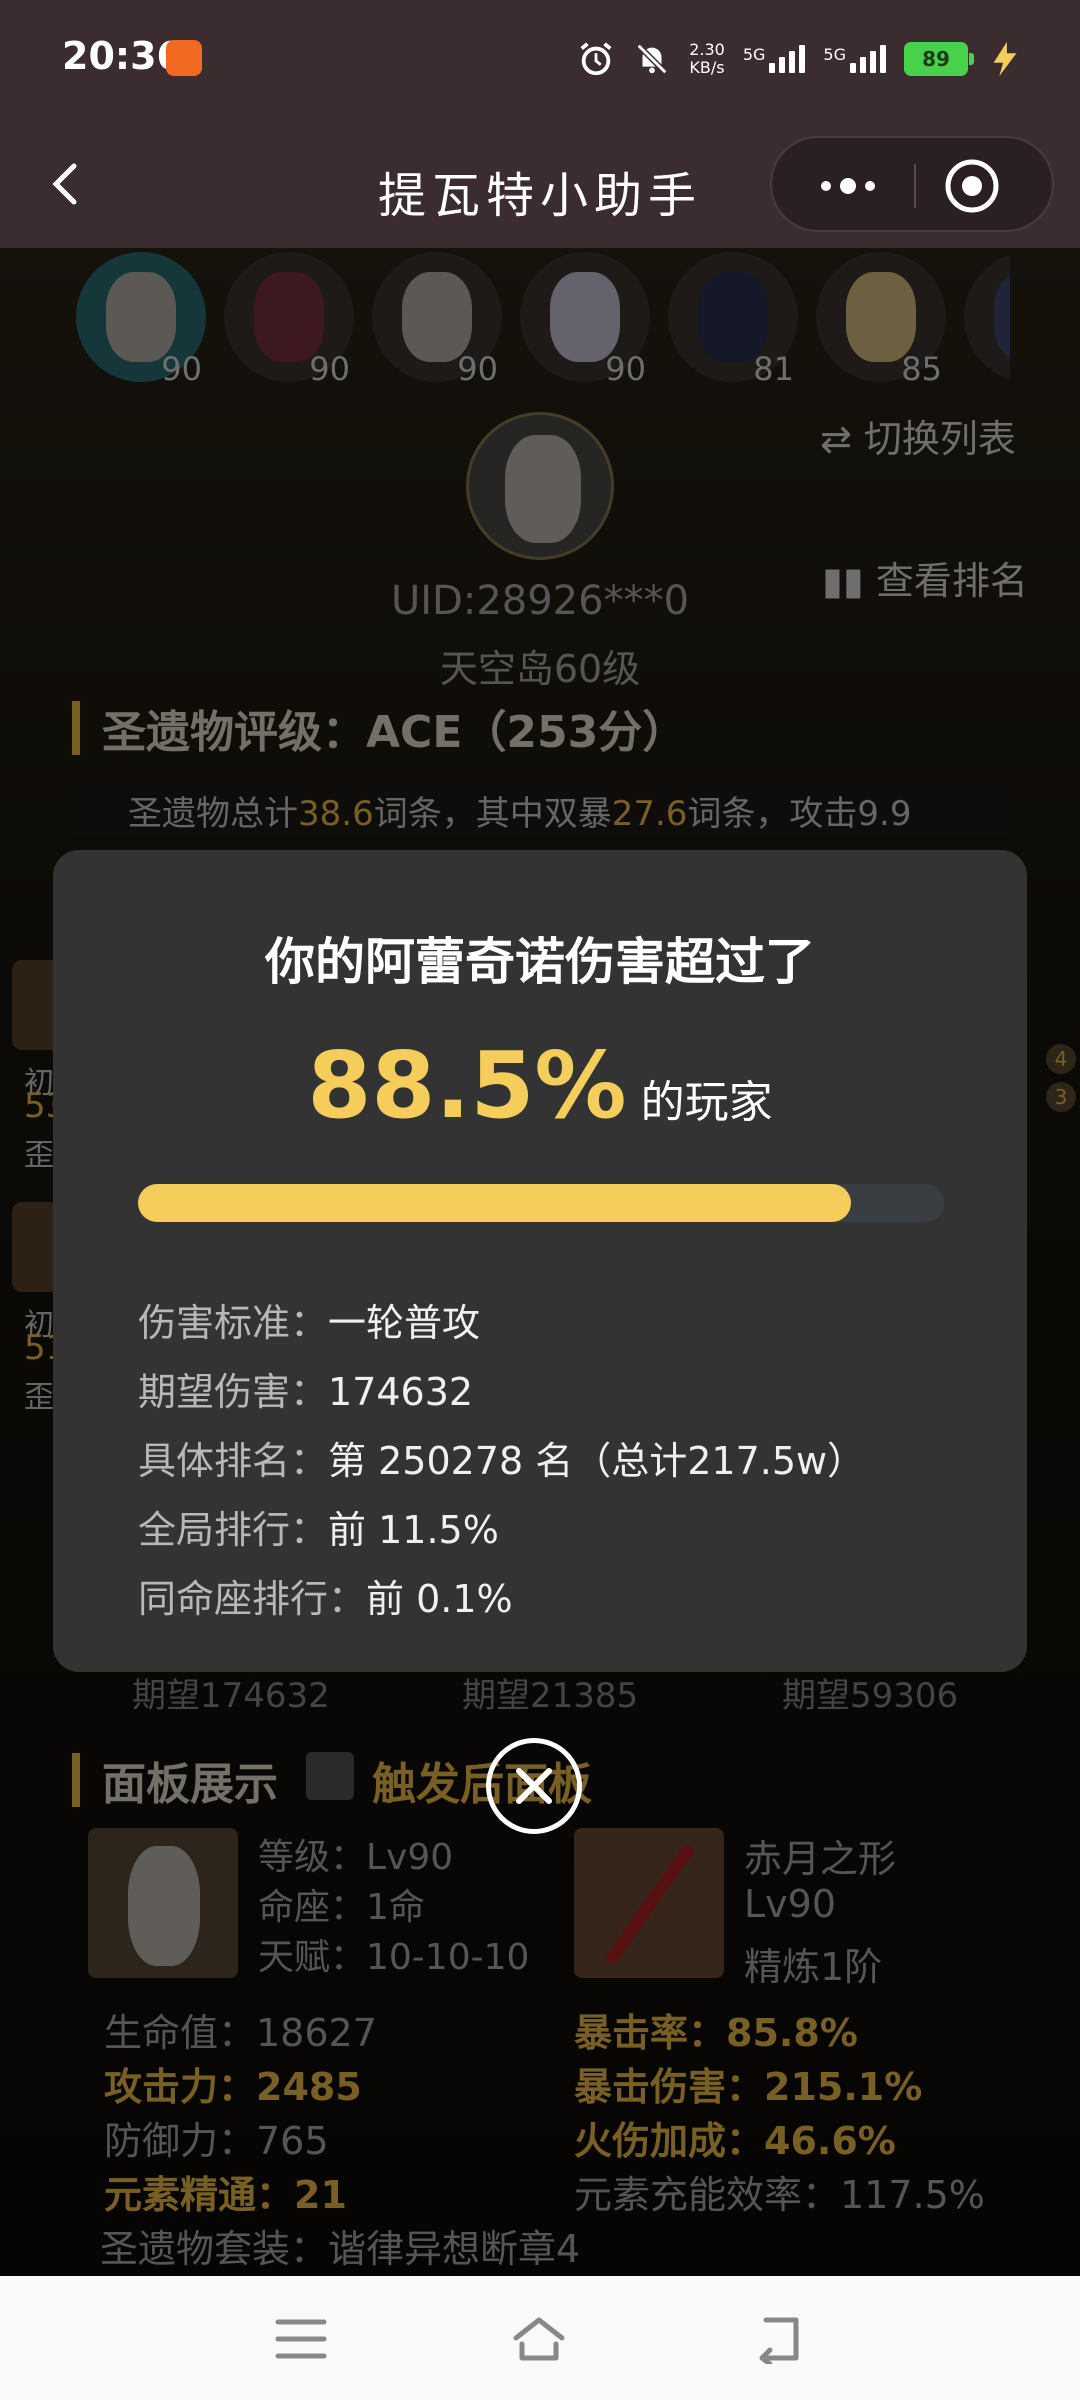 Image resolution: width=1080 pixels, height=2400 pixels. I want to click on menu-icon, so click(301, 2339).